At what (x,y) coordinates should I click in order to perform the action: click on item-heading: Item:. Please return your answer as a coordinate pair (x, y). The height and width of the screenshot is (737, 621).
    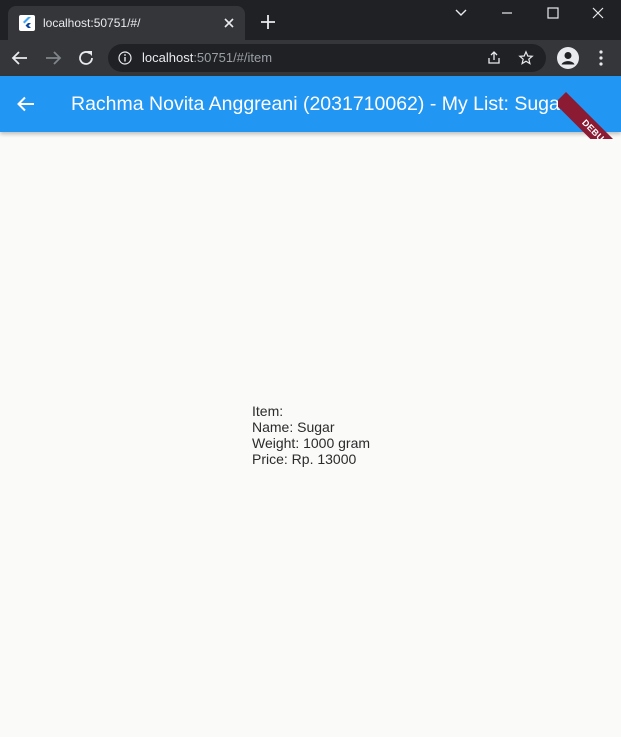
    Looking at the image, I should click on (268, 411).